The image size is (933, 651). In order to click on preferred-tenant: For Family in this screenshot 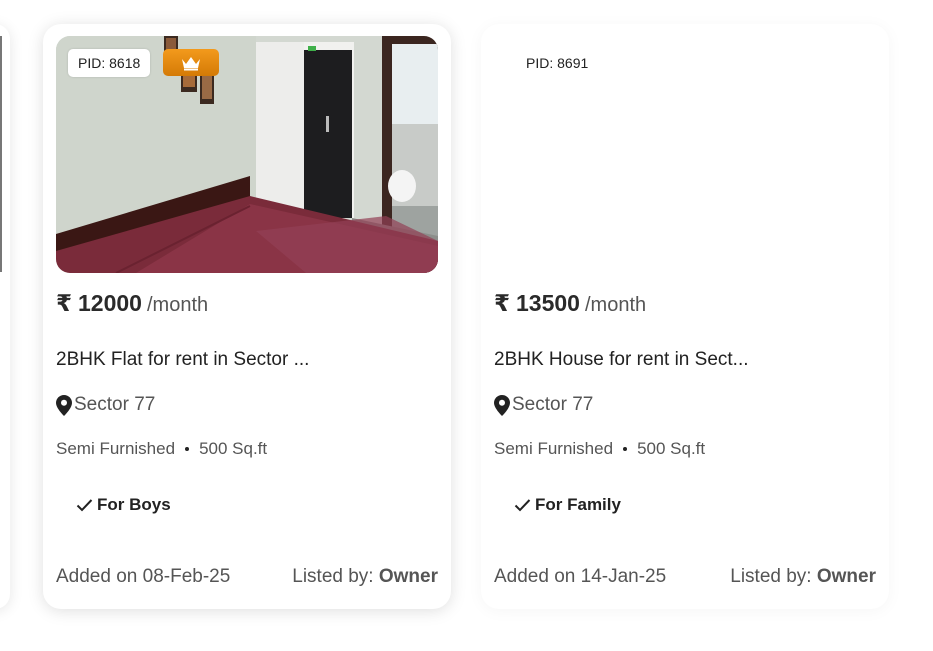, I will do `click(567, 505)`.